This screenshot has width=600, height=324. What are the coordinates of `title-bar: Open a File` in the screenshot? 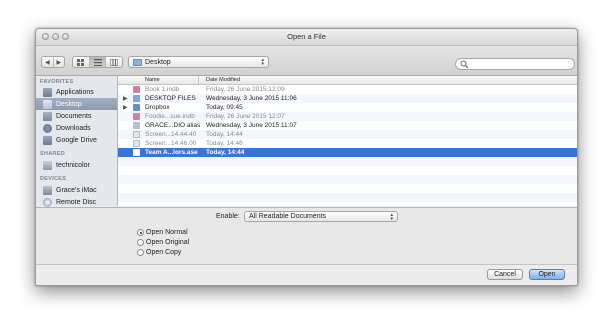 It's located at (306, 37).